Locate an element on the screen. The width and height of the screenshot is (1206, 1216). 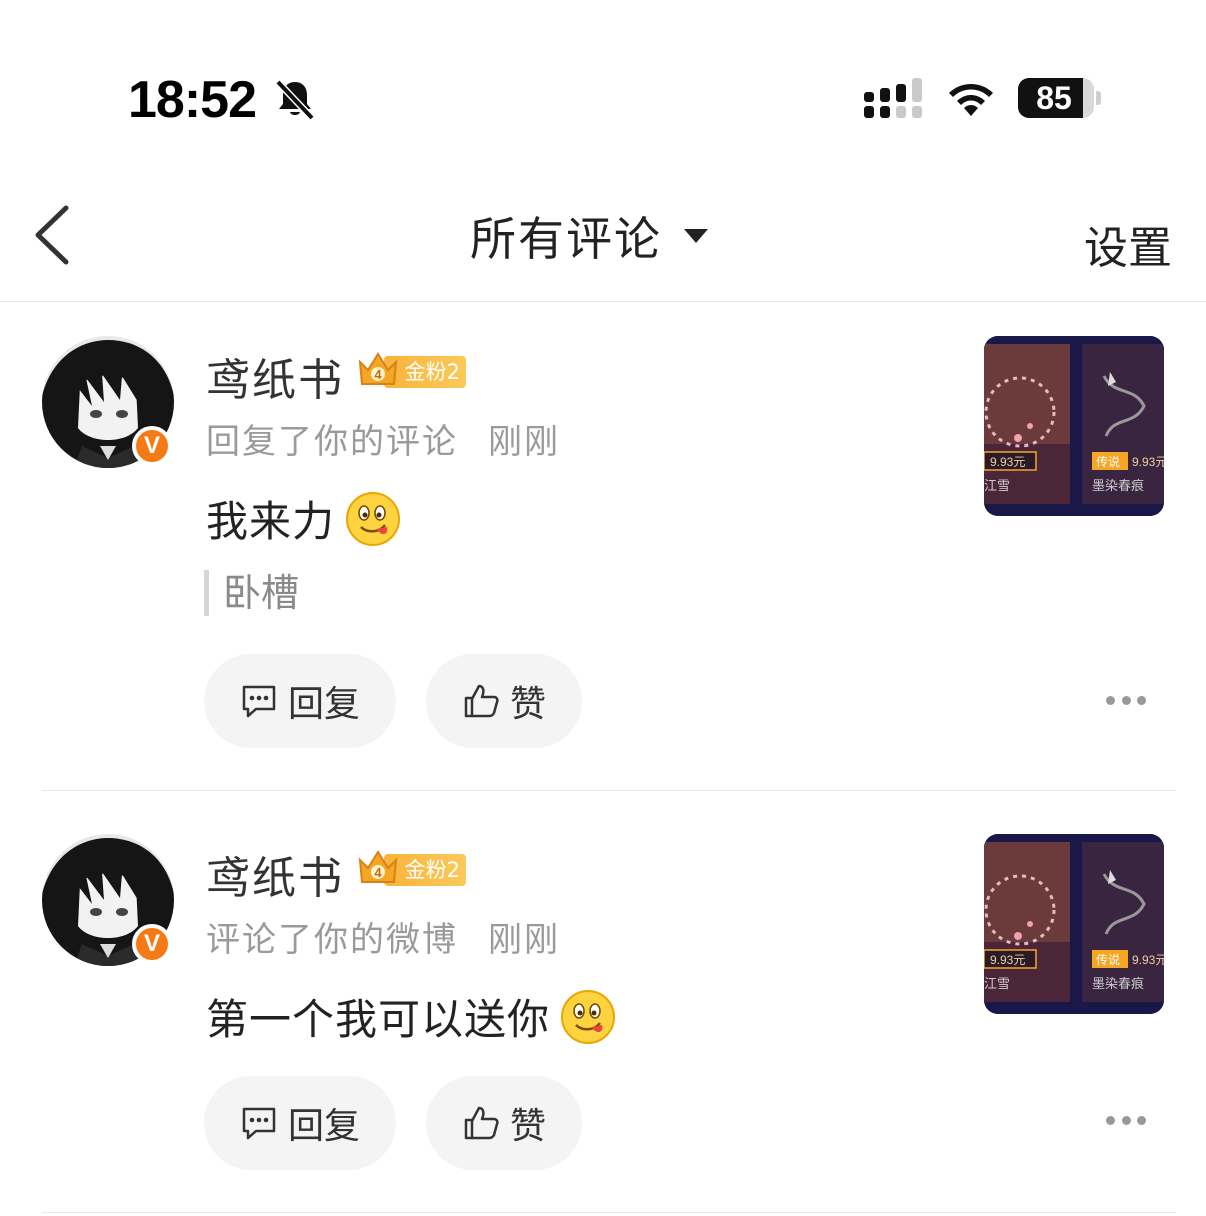
status-bar: 18:52 85 is located at coordinates (603, 85).